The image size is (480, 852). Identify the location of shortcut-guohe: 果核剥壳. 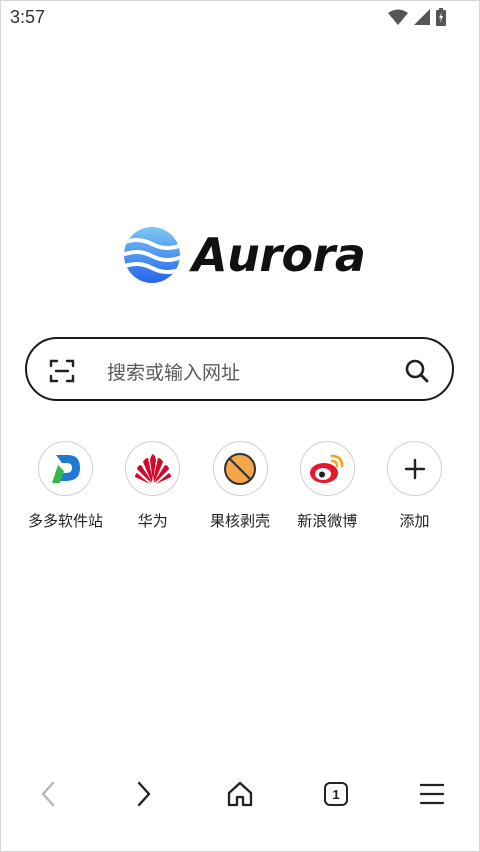
(240, 486).